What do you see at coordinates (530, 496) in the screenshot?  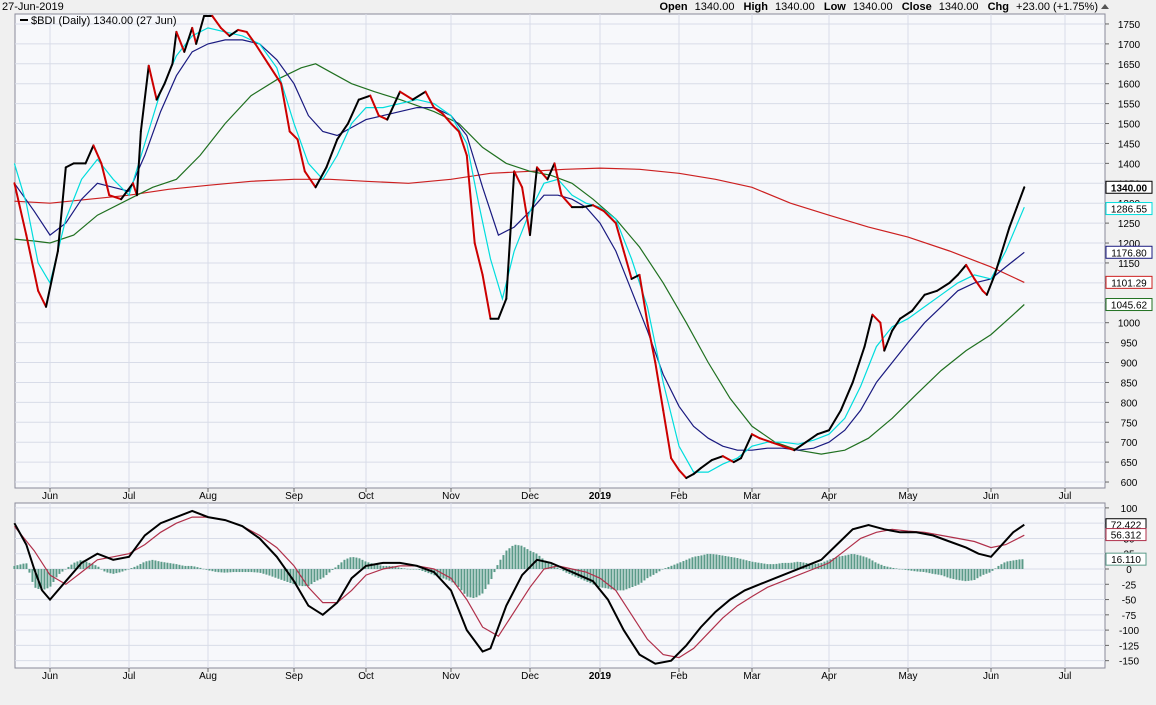 I see `x-tick-label: Dec` at bounding box center [530, 496].